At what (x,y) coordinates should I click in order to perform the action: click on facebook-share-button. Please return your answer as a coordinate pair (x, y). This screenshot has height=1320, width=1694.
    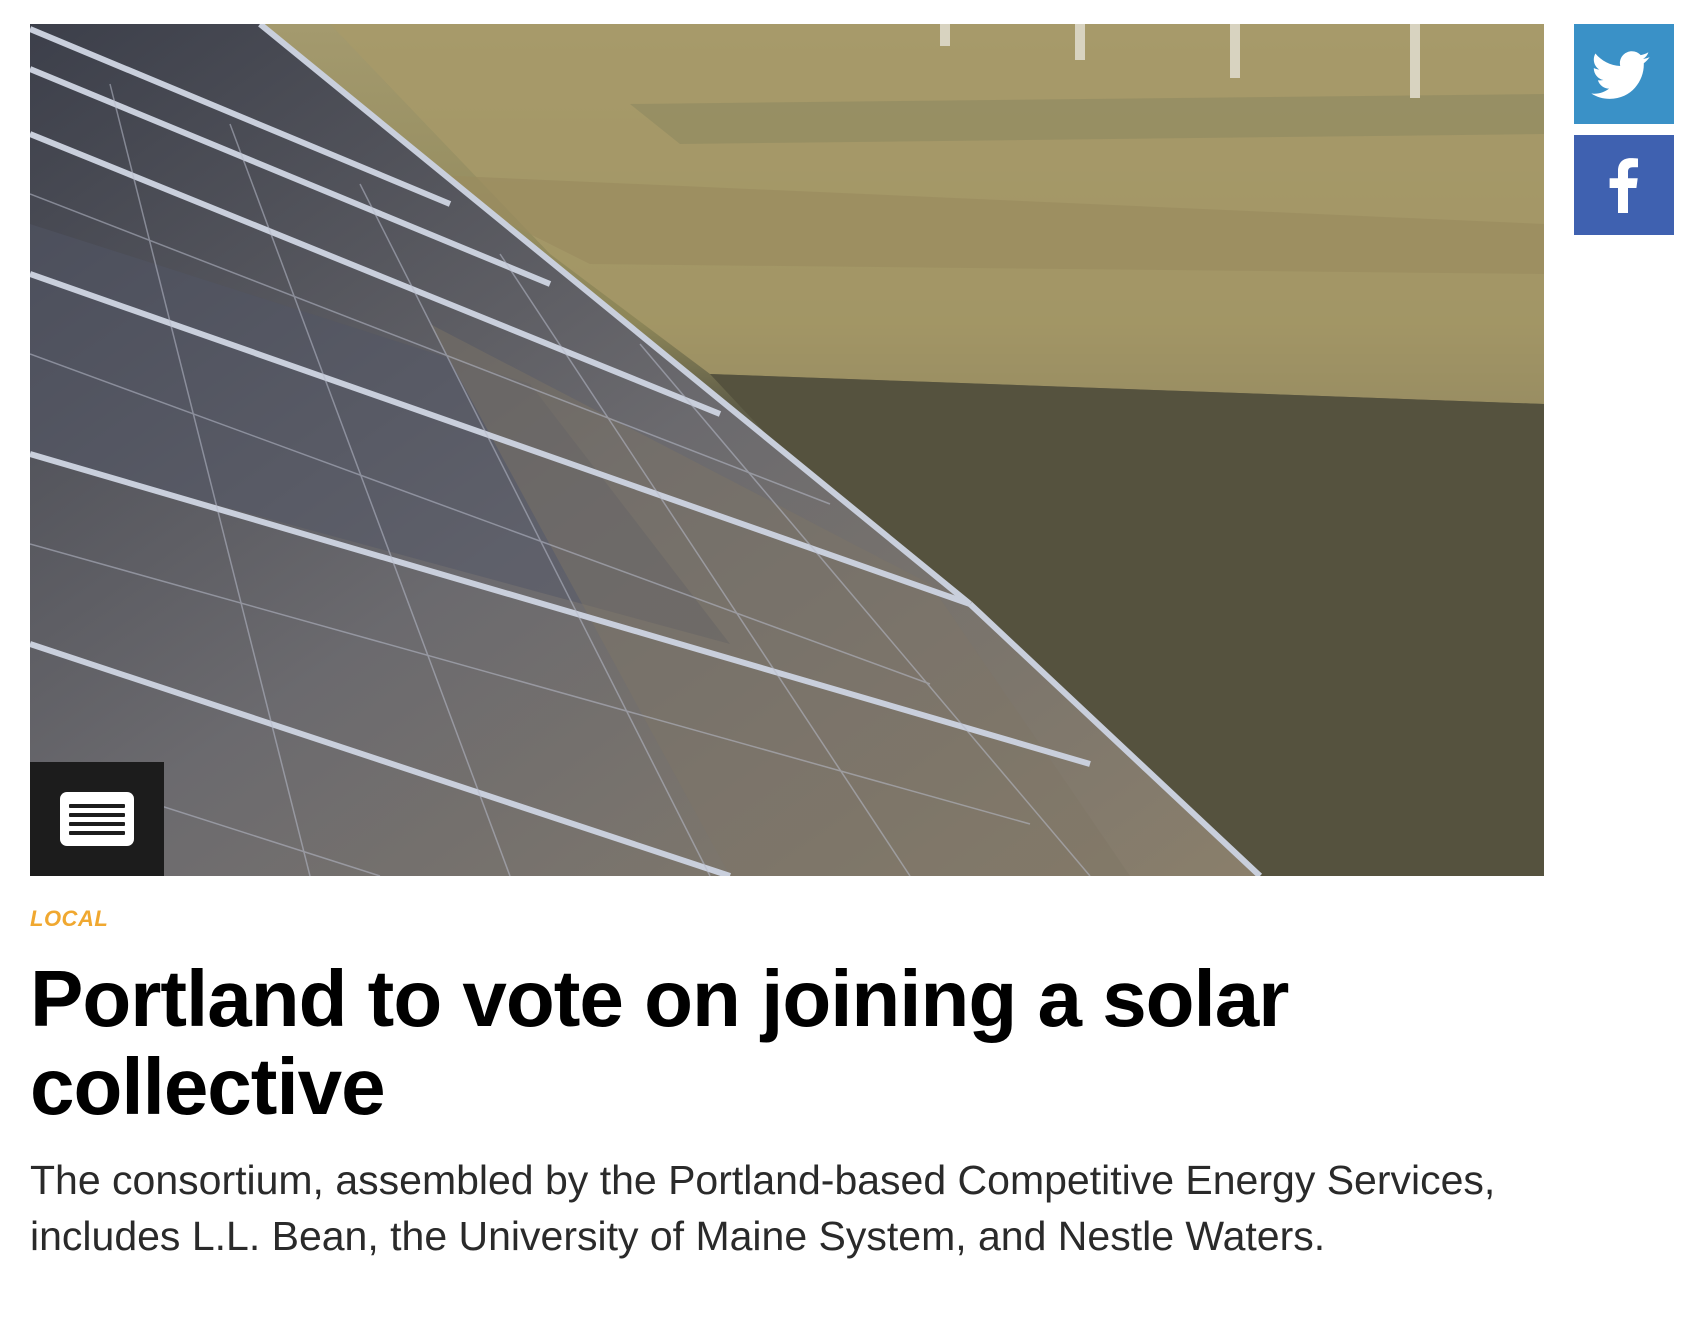
    Looking at the image, I should click on (1624, 185).